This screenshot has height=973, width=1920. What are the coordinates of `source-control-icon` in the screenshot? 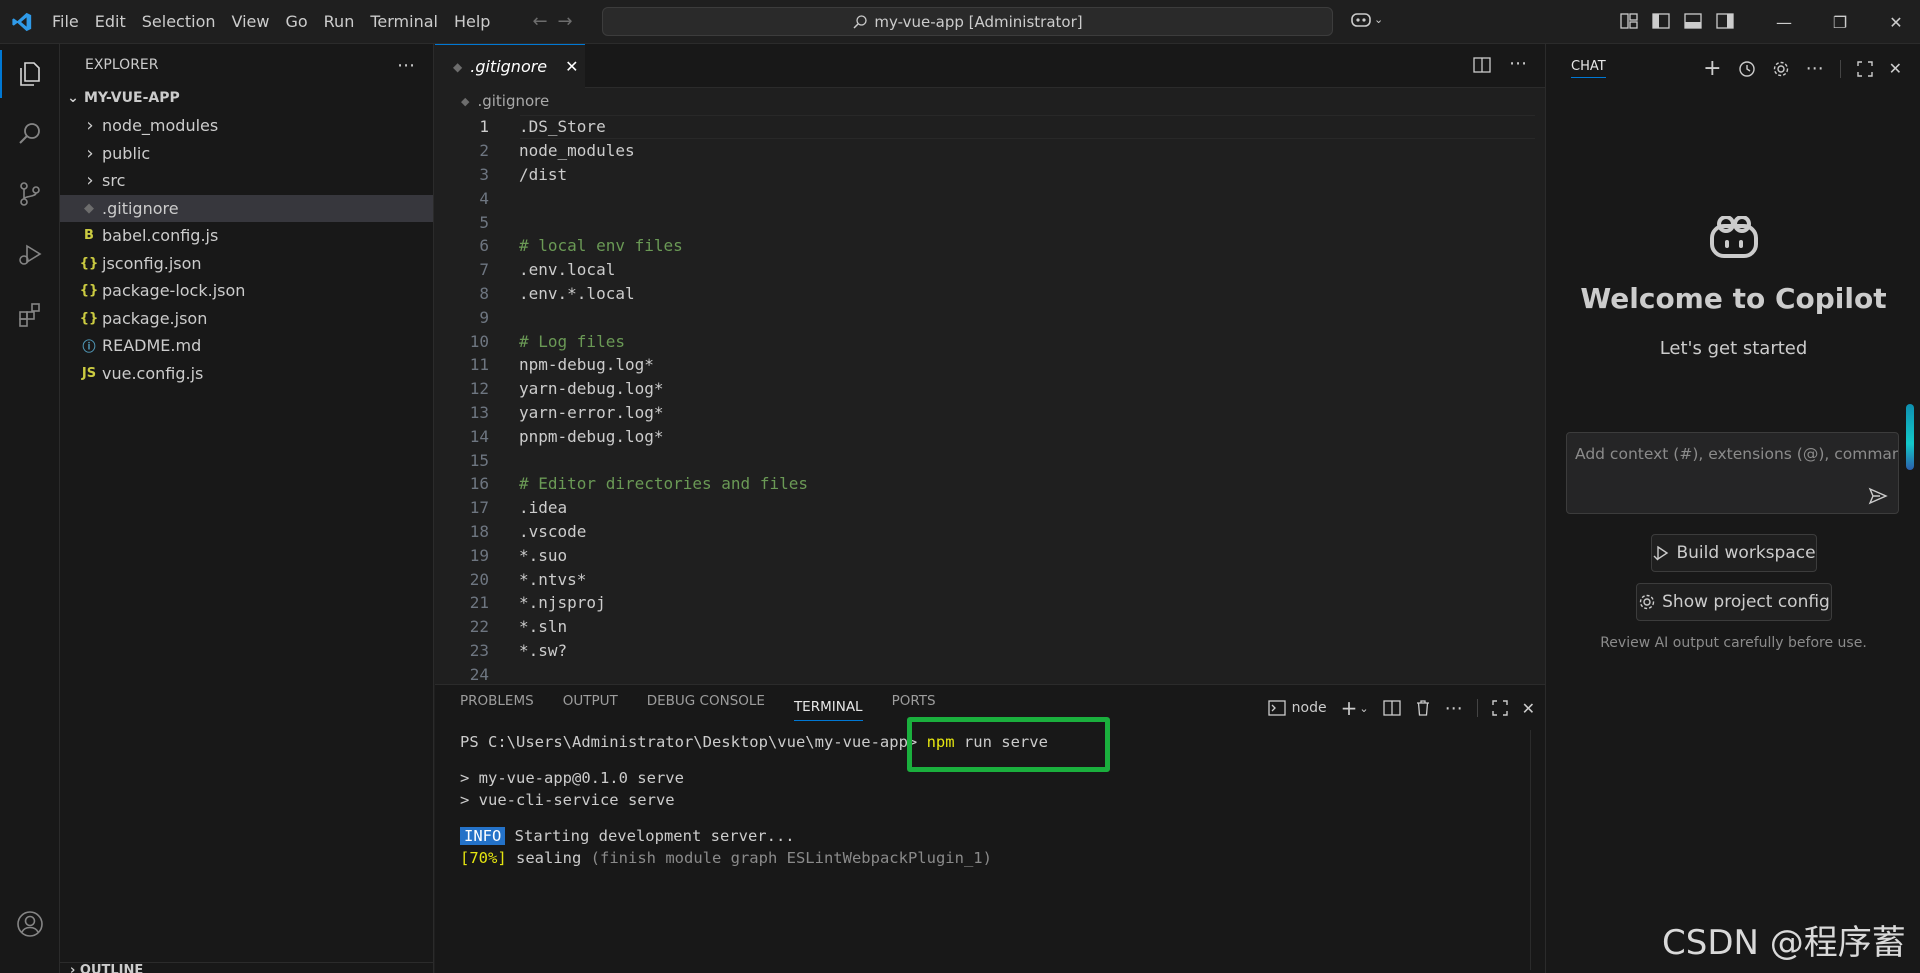 It's located at (30, 194).